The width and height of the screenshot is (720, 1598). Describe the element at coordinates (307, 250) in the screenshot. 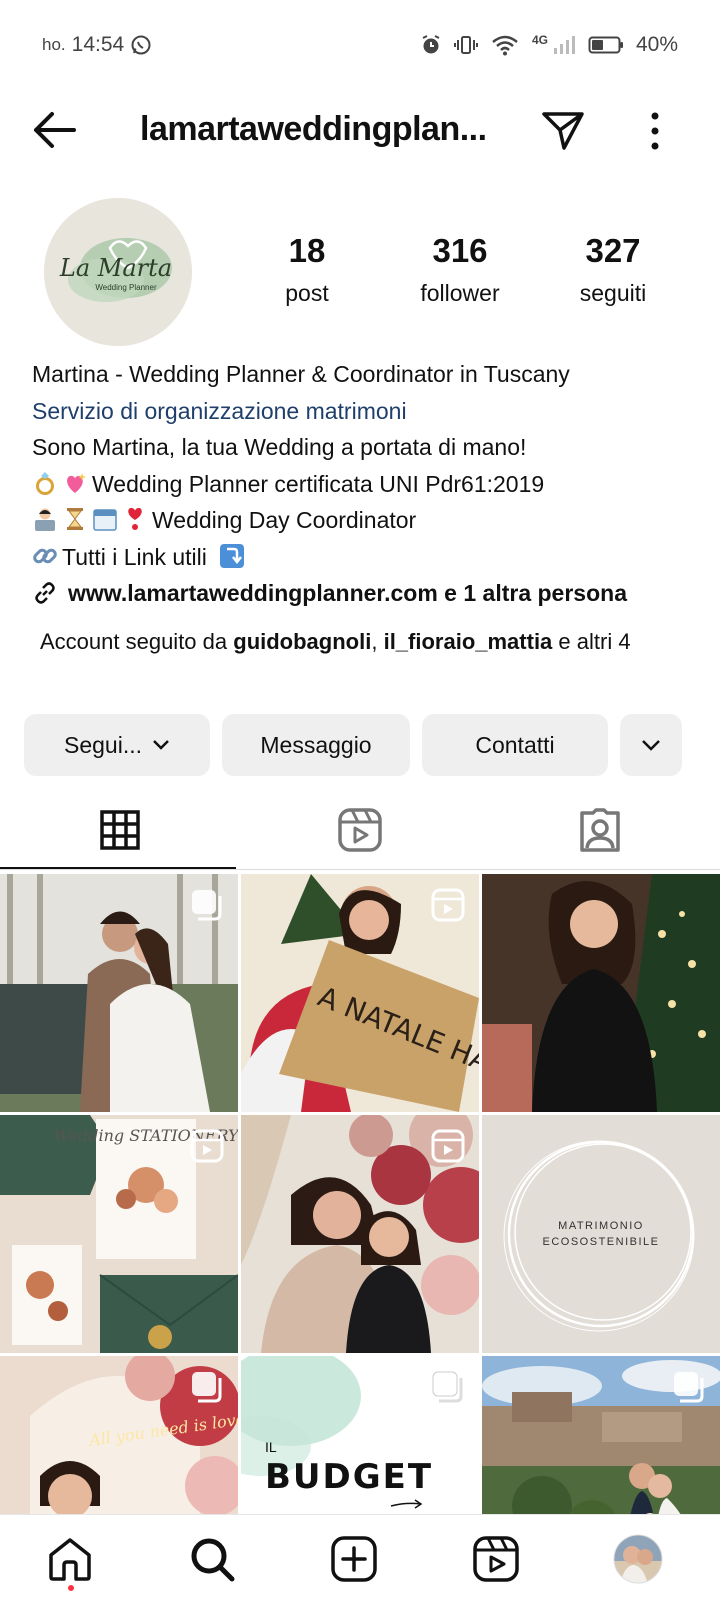

I see `posts-count: 18` at that location.